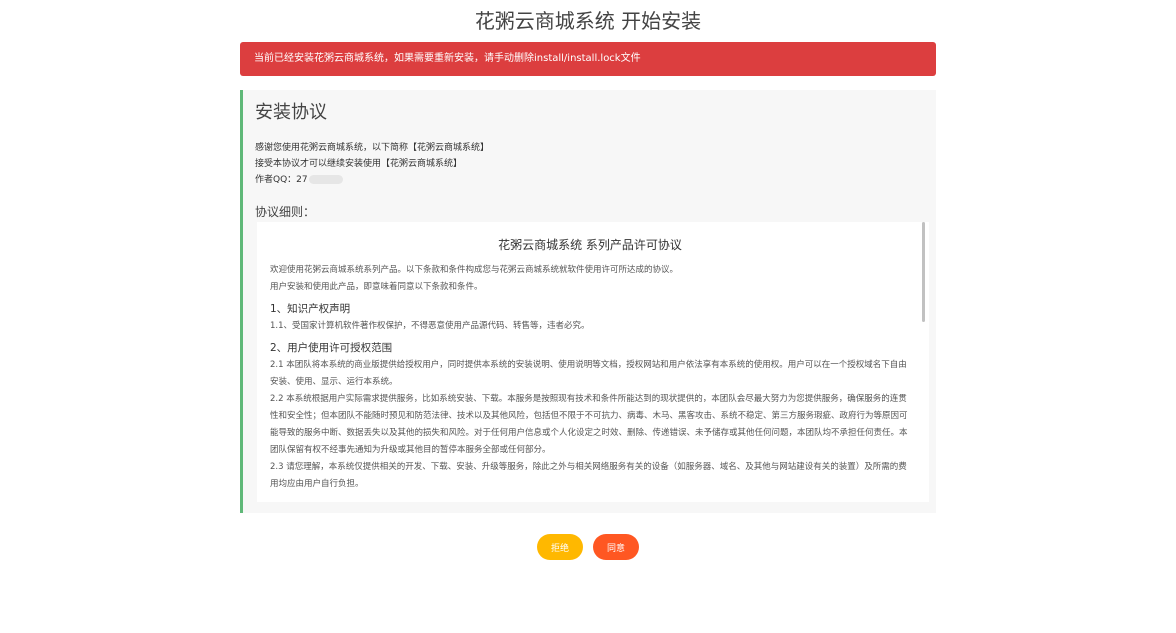 Image resolution: width=1176 pixels, height=633 pixels. I want to click on author-line: 作者QQ：27, so click(372, 180).